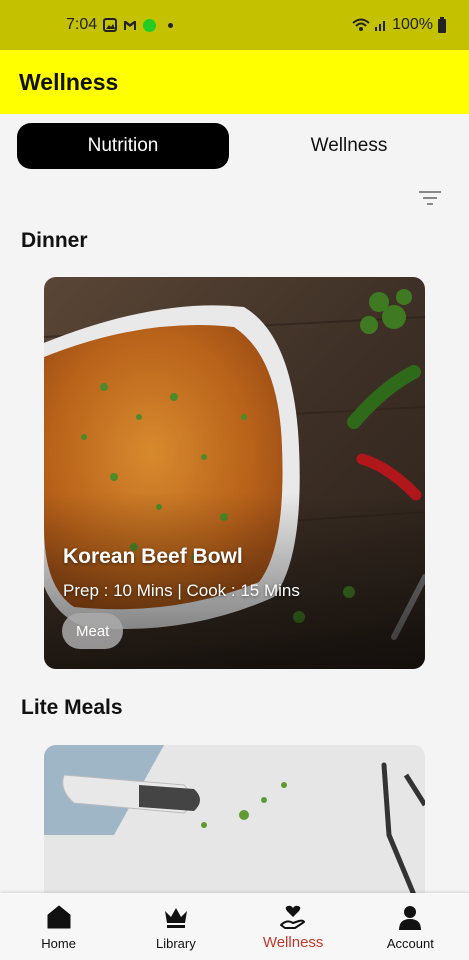 This screenshot has width=469, height=960. Describe the element at coordinates (110, 25) in the screenshot. I see `image-icon` at that location.